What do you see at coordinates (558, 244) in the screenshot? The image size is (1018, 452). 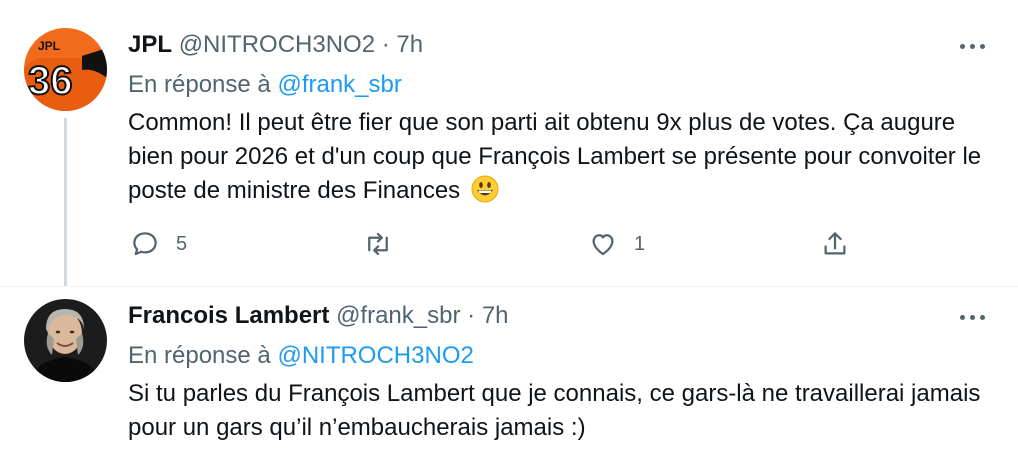 I see `tweet-actions: 5 1` at bounding box center [558, 244].